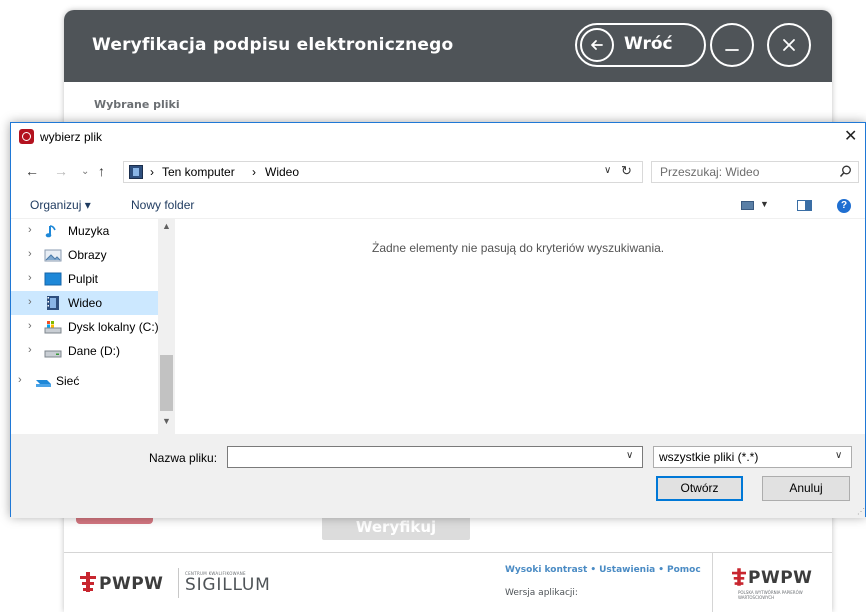 The width and height of the screenshot is (866, 612). I want to click on dialog-toolbar: Organizuj ▾ Nowy folder ▼ ?, so click(438, 205).